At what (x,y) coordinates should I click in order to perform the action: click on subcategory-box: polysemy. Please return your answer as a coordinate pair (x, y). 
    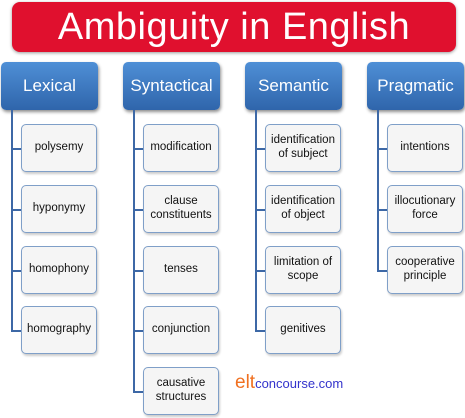
    Looking at the image, I should click on (59, 148).